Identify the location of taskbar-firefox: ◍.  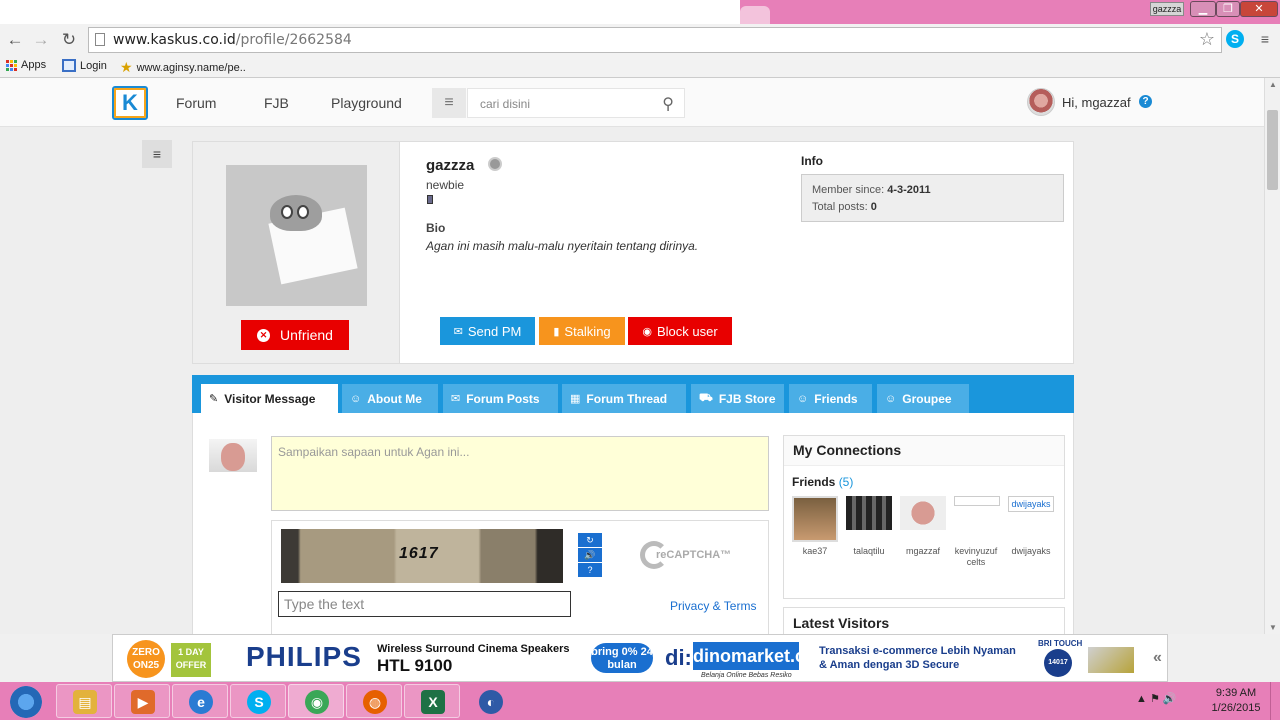
(374, 701).